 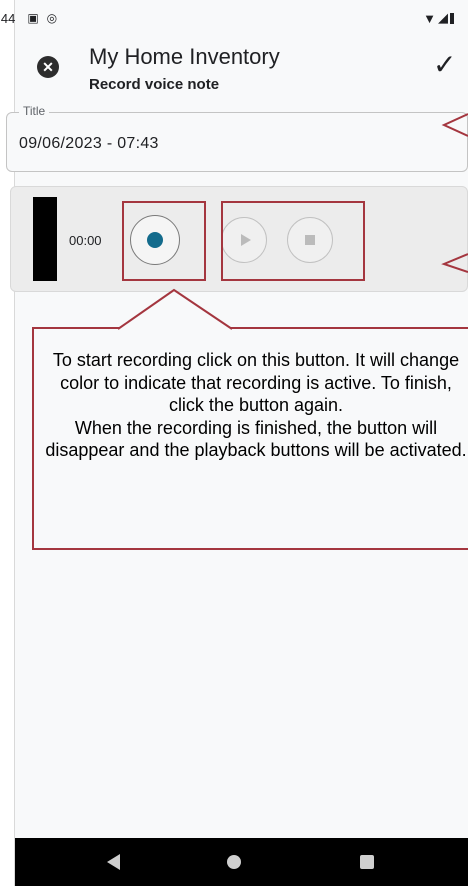 I want to click on battery-icon, so click(x=452, y=18).